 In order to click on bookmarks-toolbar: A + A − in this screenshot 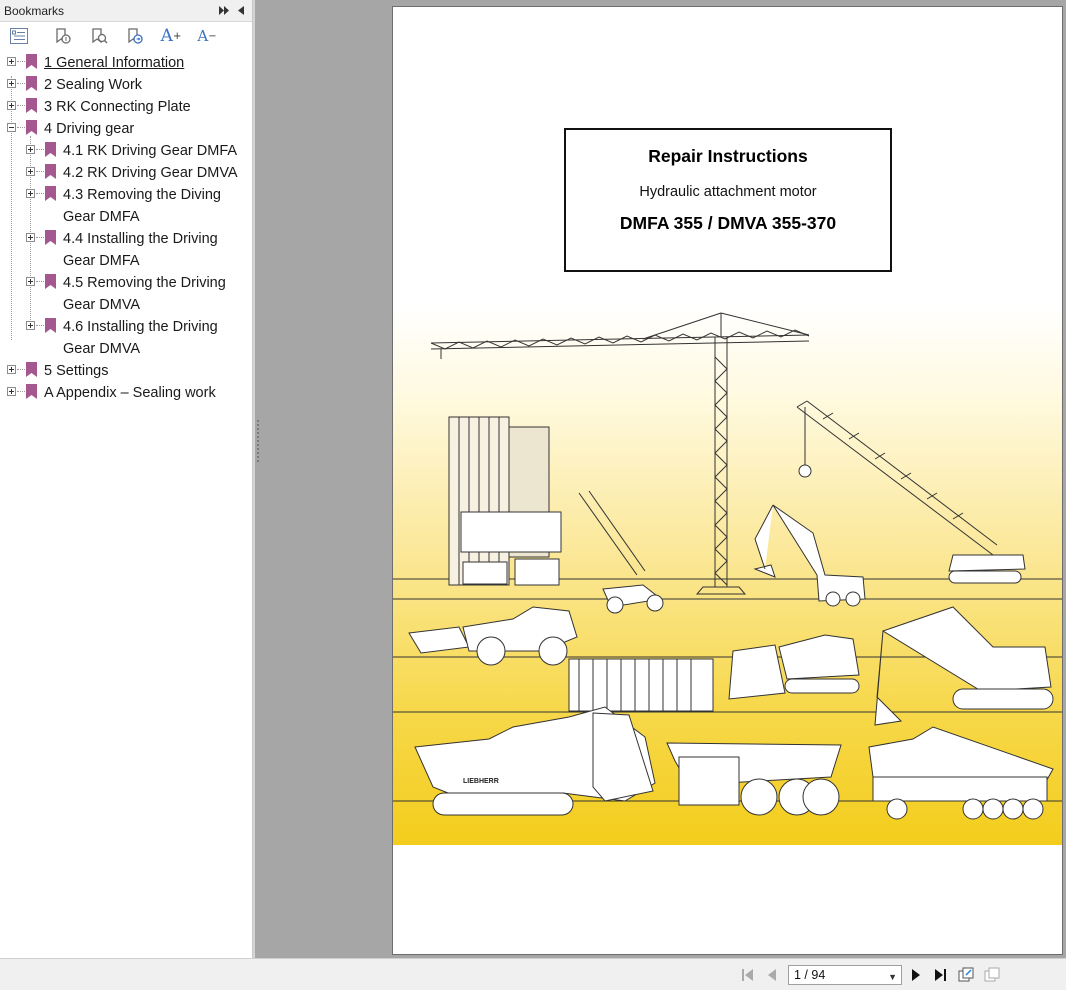, I will do `click(126, 36)`.